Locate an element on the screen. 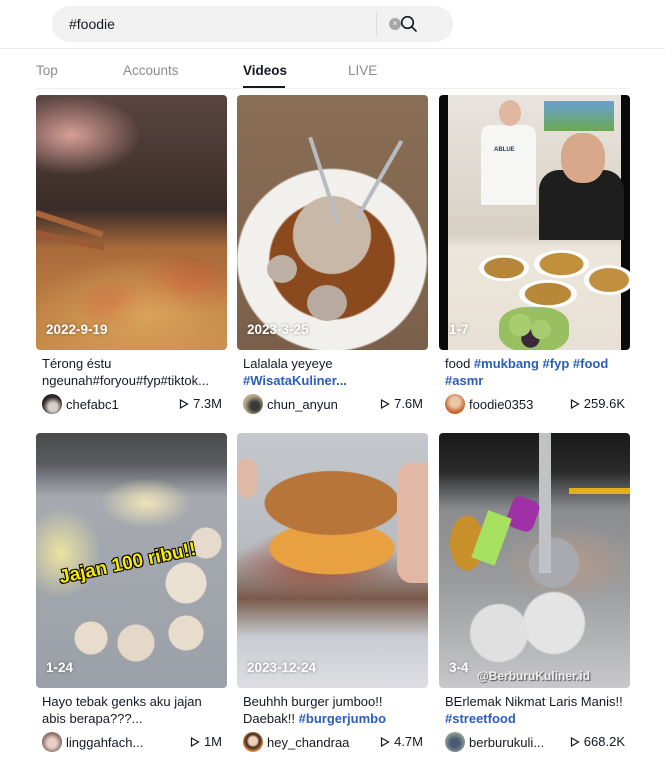 Image resolution: width=665 pixels, height=767 pixels. username: chun_anyun is located at coordinates (302, 404).